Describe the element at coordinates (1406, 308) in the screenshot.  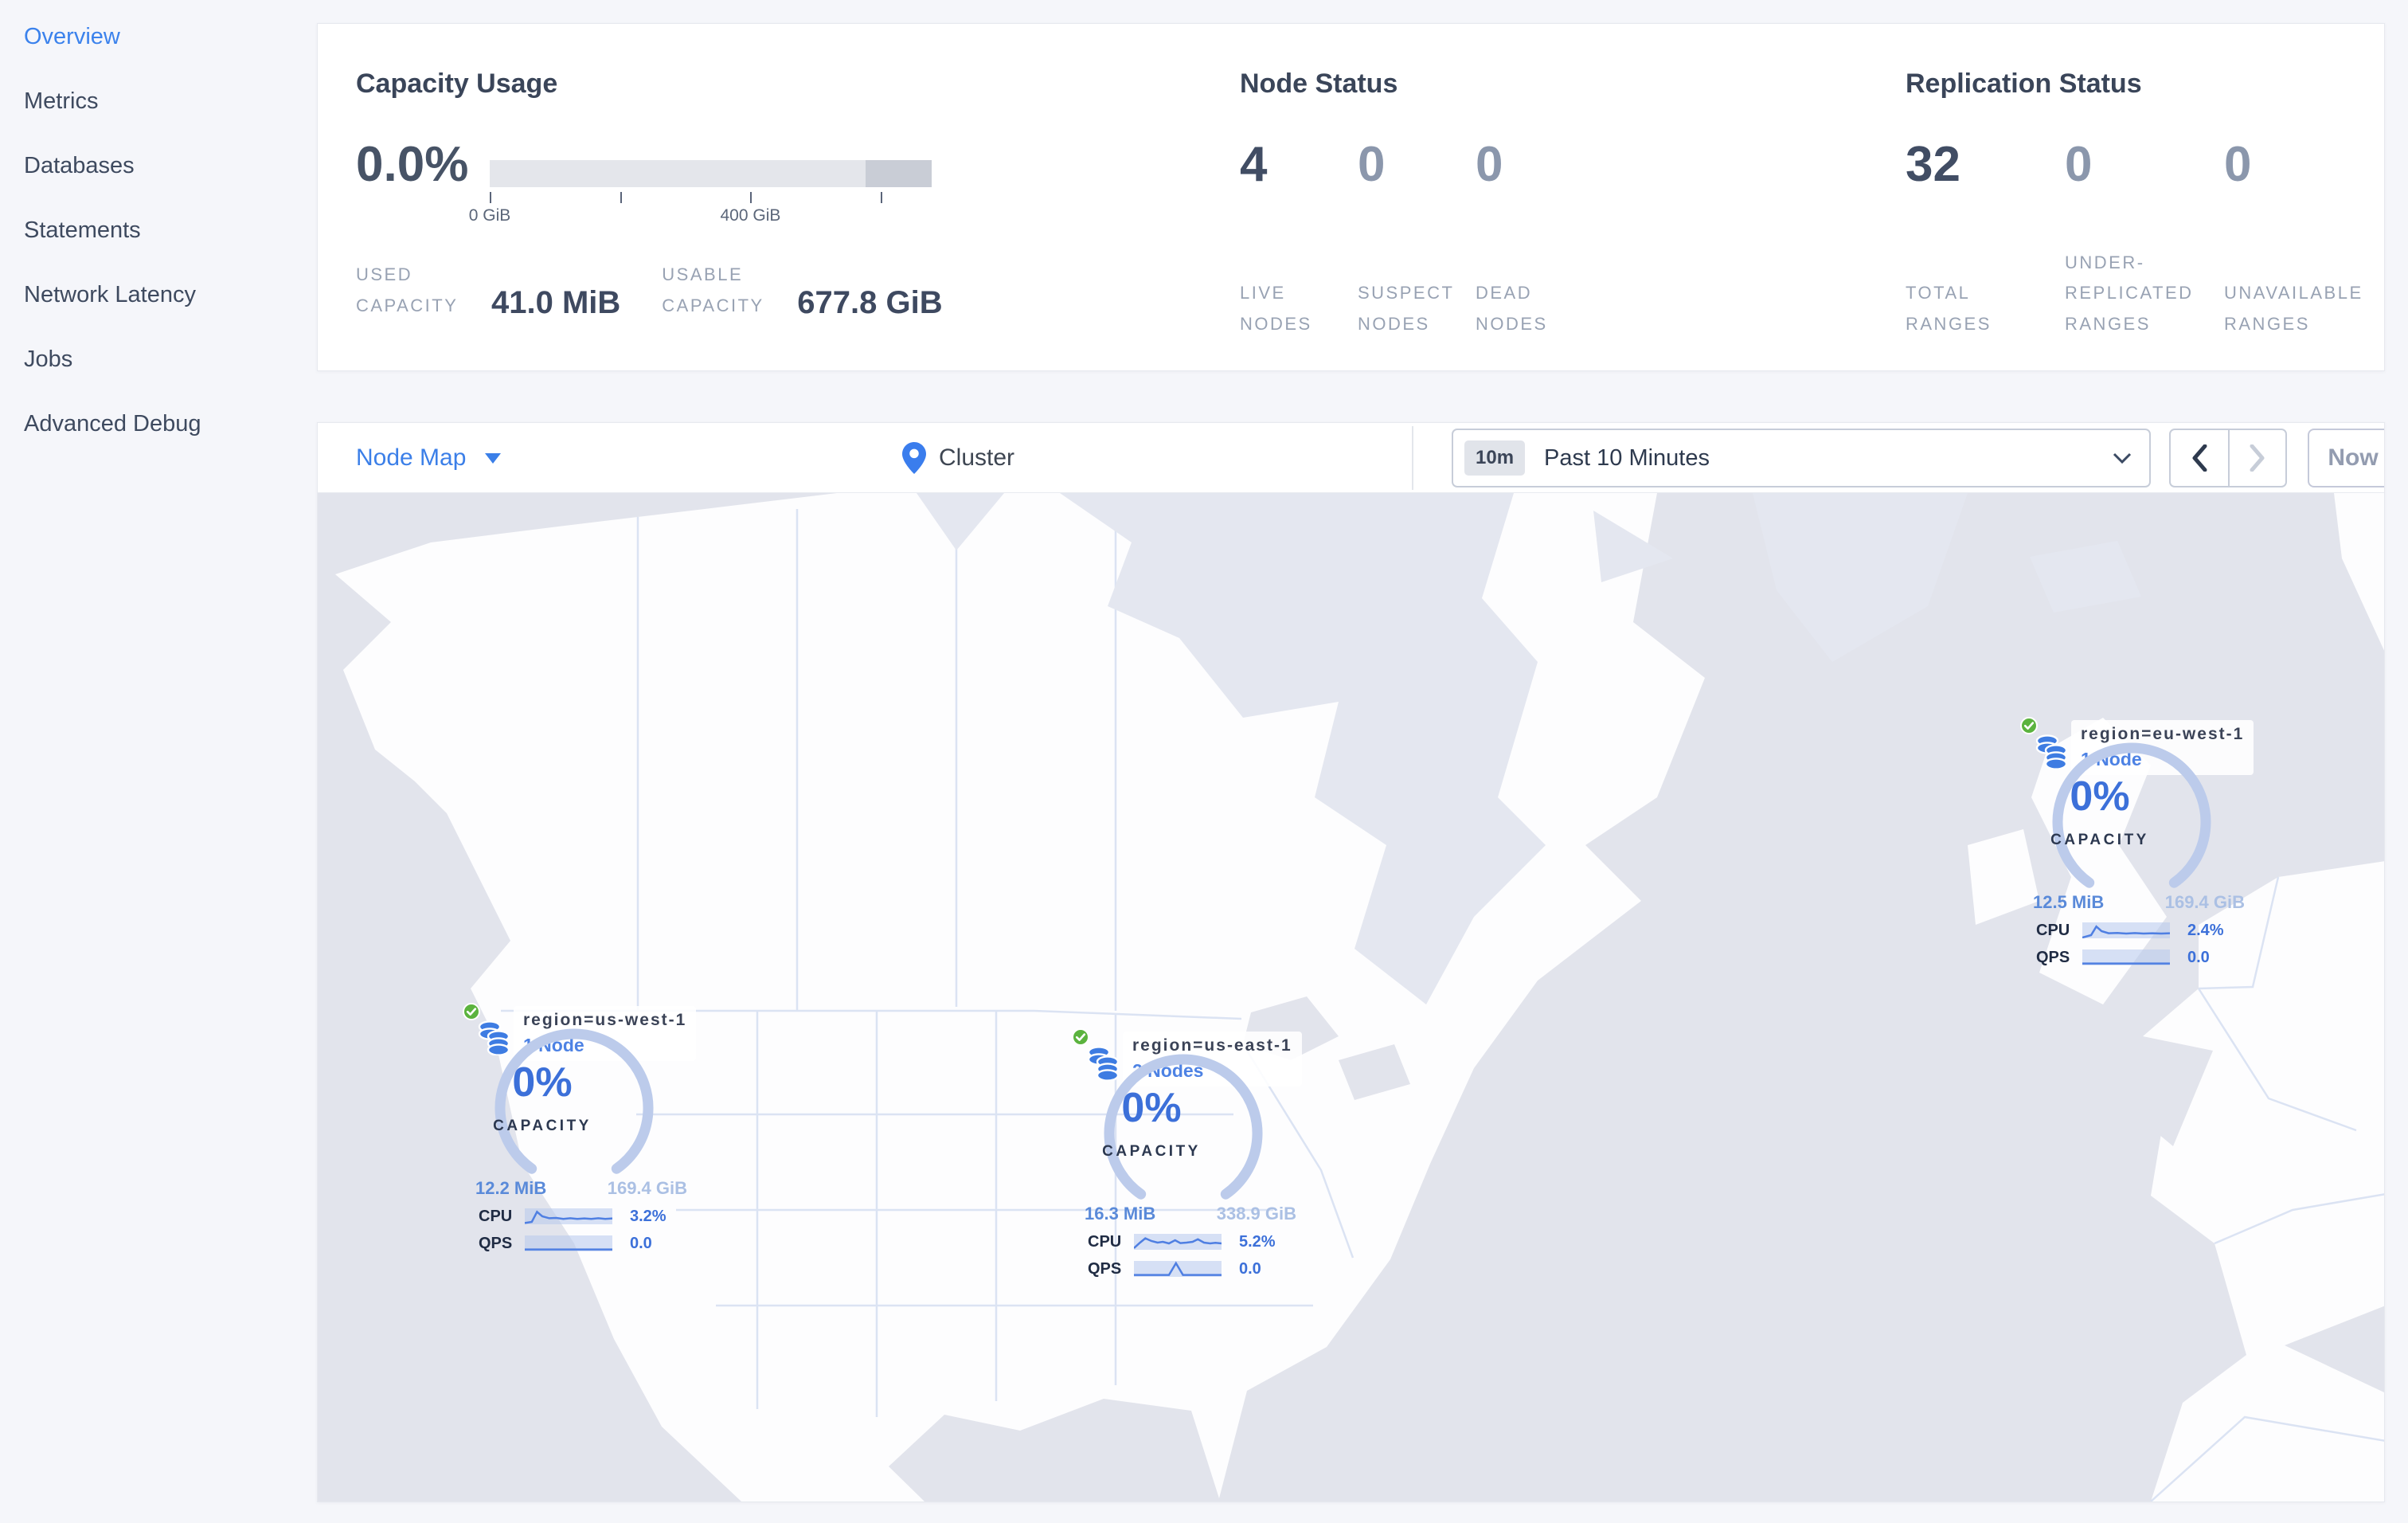
I see `stat-label: SUSPECT NODES` at that location.